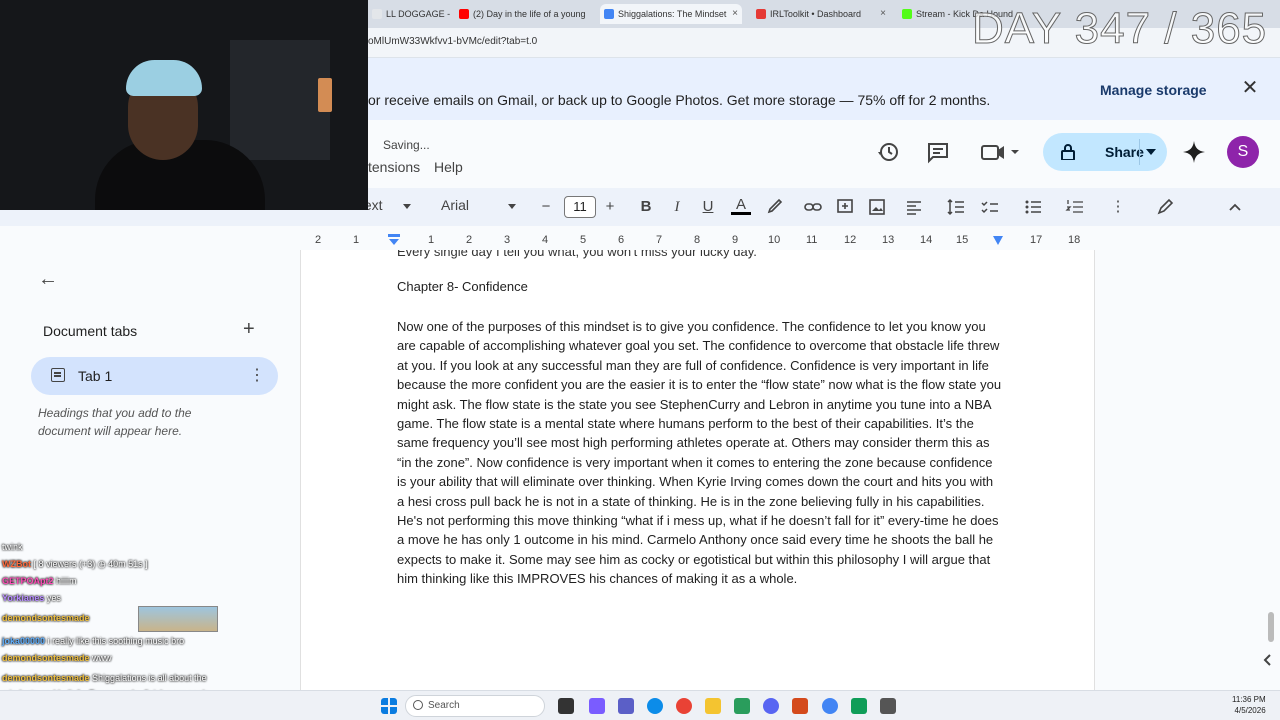  What do you see at coordinates (525, 14) in the screenshot?
I see `browser-tab: (2) Day in the life of a young` at bounding box center [525, 14].